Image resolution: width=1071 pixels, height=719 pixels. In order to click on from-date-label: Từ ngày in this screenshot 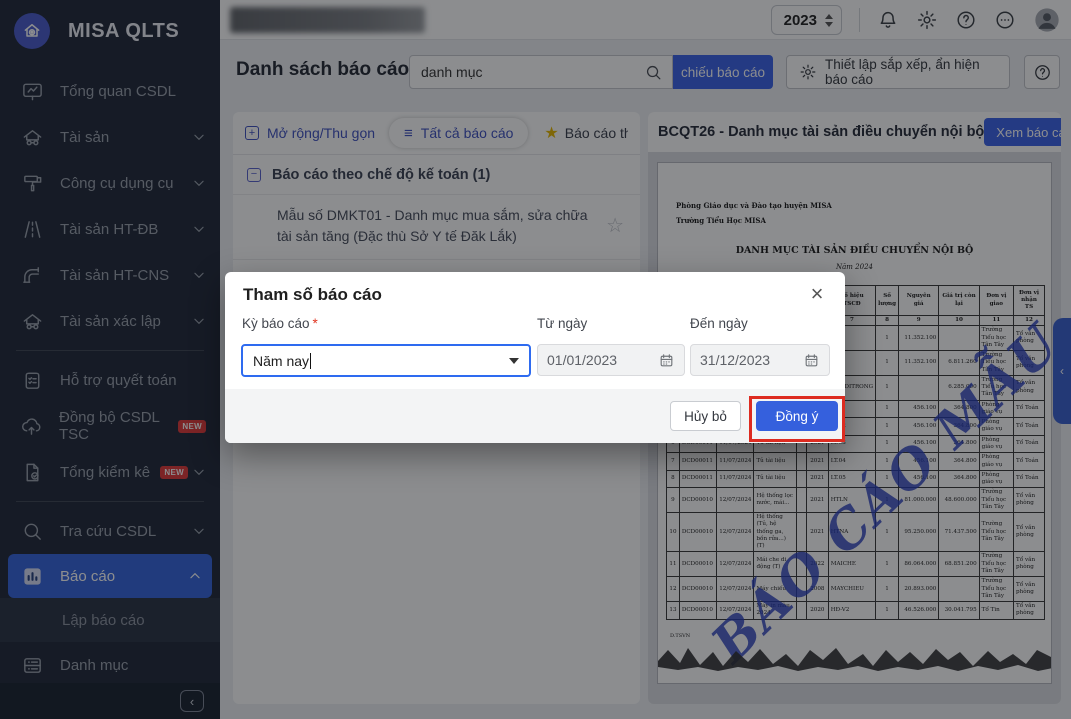, I will do `click(562, 323)`.